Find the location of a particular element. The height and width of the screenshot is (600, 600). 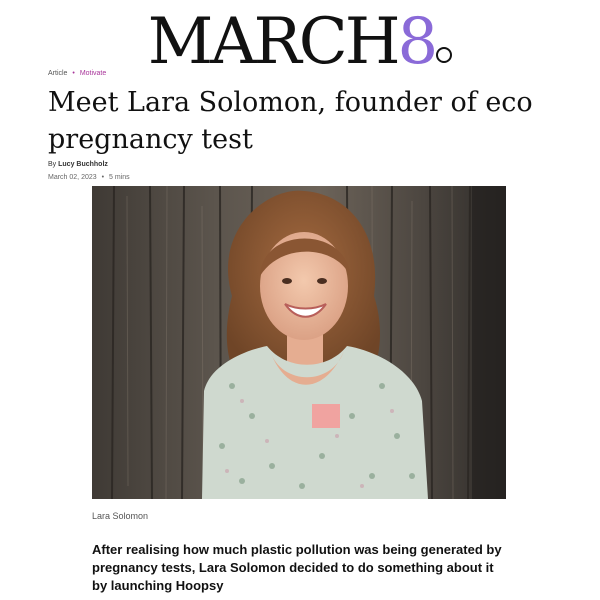

byline-prefix: By is located at coordinates (52, 164).